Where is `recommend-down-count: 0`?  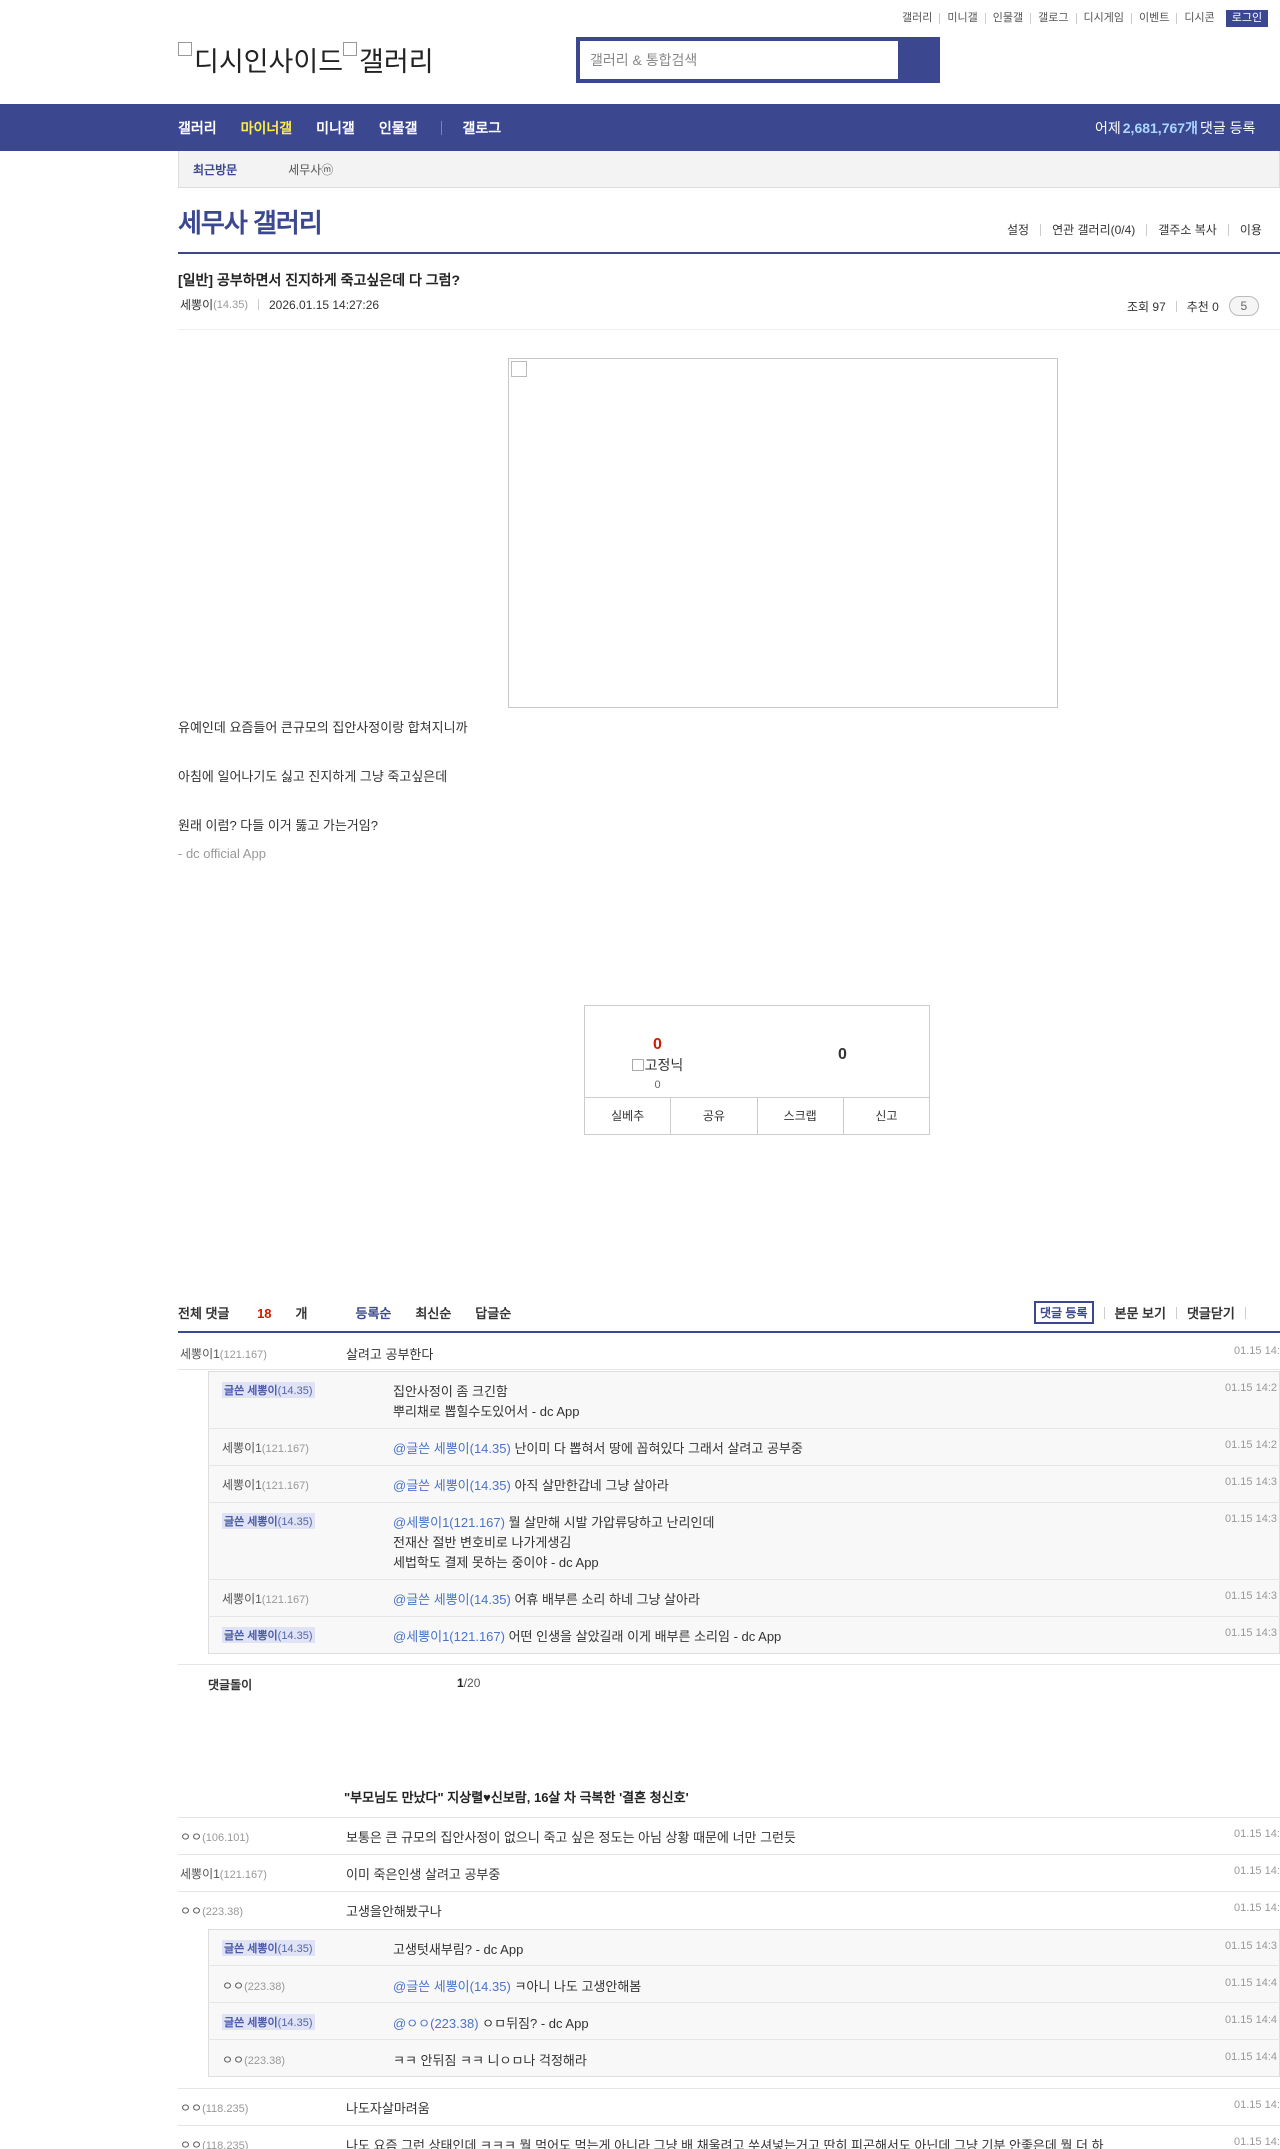 recommend-down-count: 0 is located at coordinates (842, 1055).